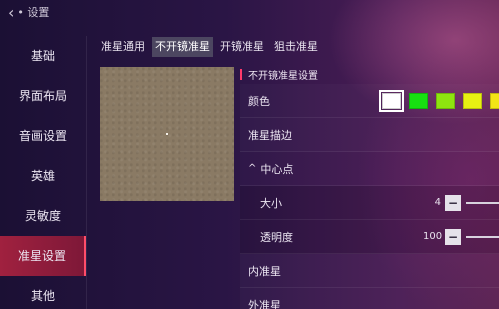 This screenshot has height=309, width=499. Describe the element at coordinates (249, 12) in the screenshot. I see `top-bar: ‹ • 设置` at that location.